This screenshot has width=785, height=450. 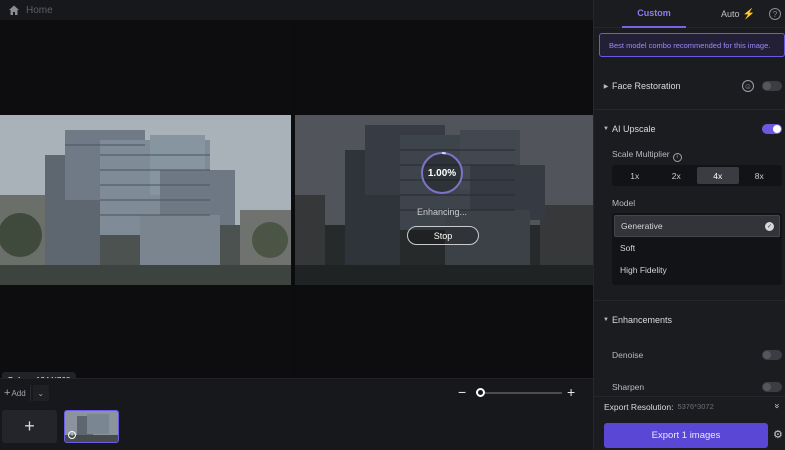 I want to click on export-resolution-label: Export Resolution:, so click(x=639, y=406).